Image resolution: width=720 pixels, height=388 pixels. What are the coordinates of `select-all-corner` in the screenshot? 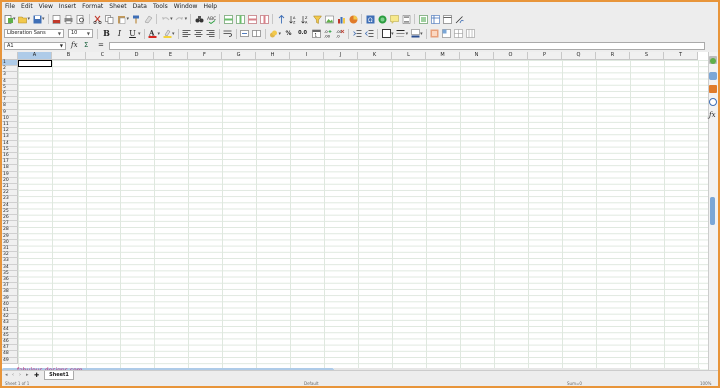 It's located at (10, 56).